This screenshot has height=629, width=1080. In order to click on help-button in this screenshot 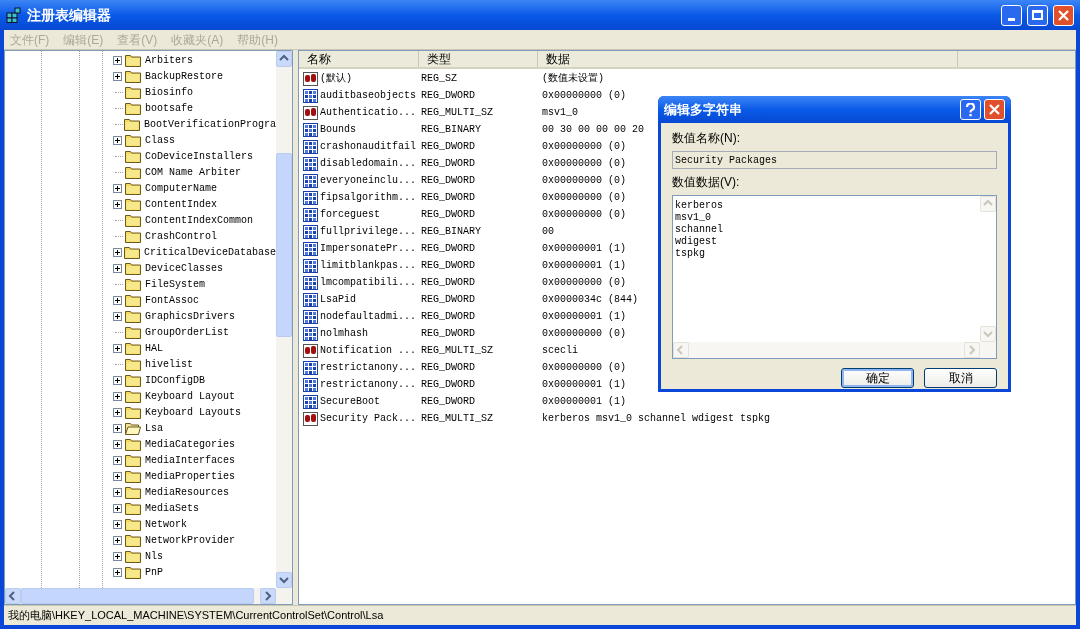, I will do `click(970, 109)`.